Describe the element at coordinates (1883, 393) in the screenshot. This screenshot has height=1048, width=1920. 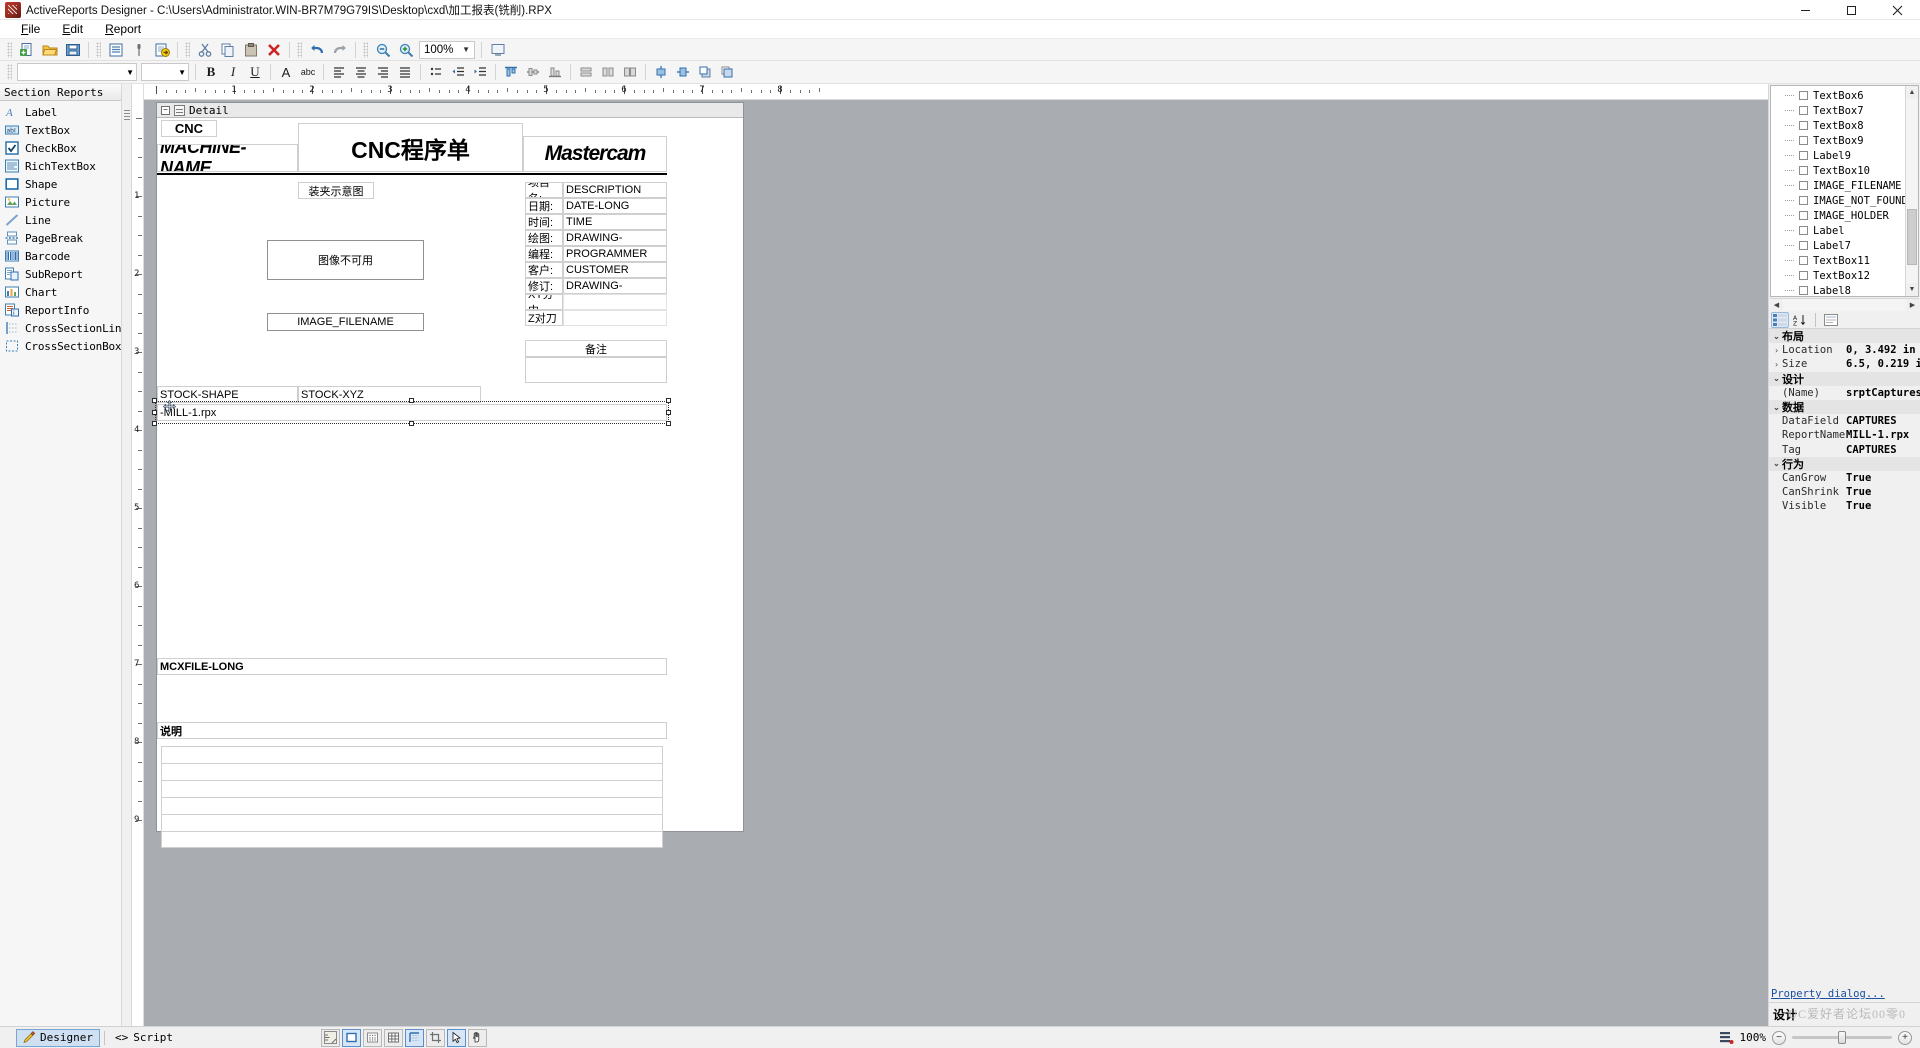
I see `property-value: srptCaptures` at that location.